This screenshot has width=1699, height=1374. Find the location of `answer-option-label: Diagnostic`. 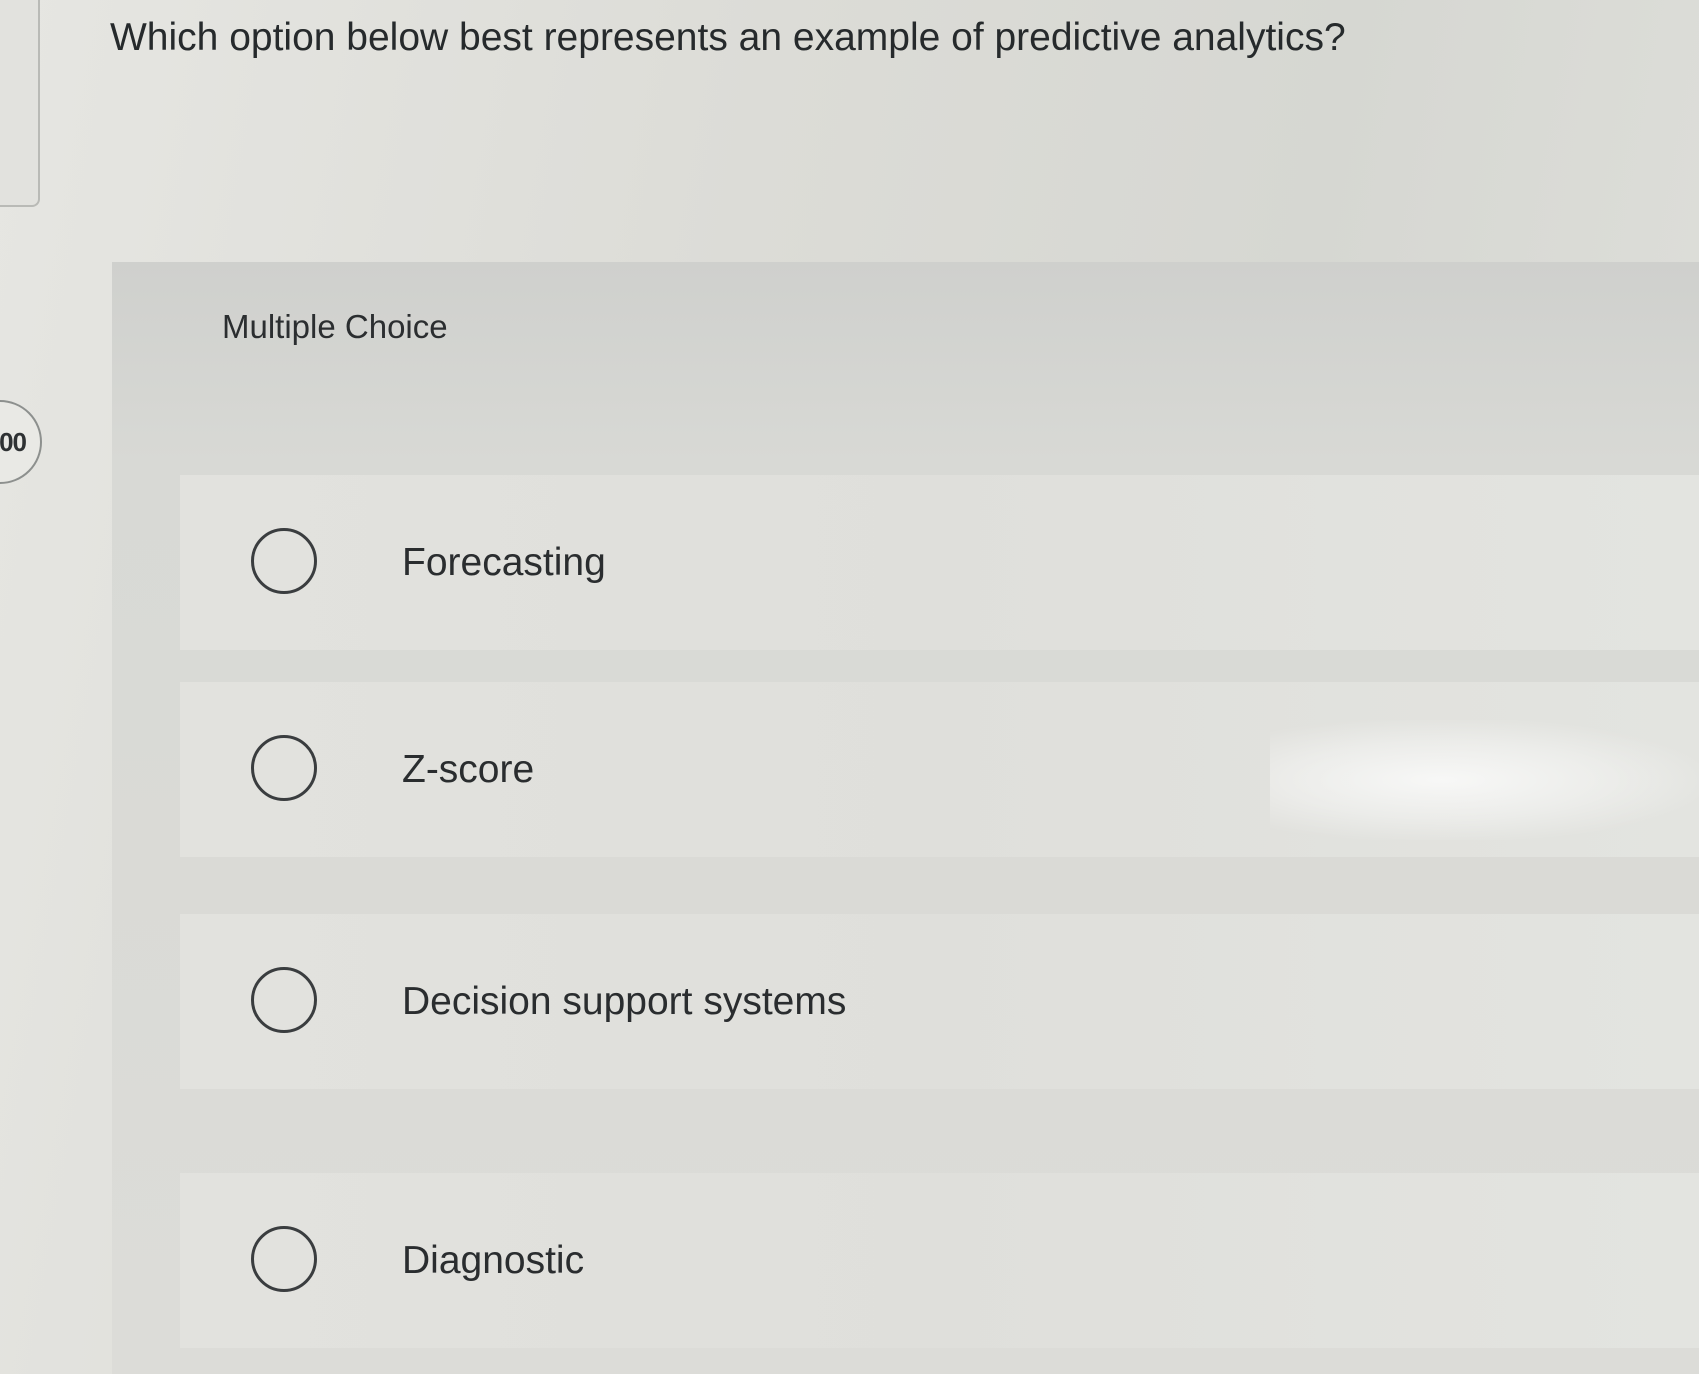

answer-option-label: Diagnostic is located at coordinates (493, 1260).